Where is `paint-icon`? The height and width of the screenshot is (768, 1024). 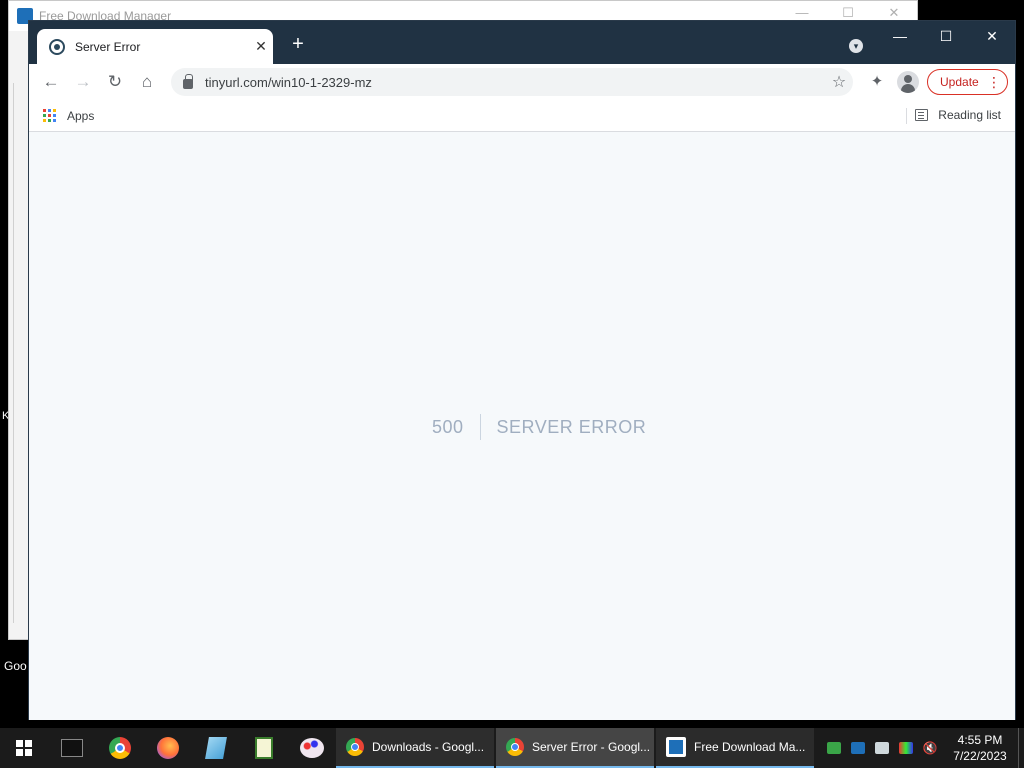
paint-icon is located at coordinates (312, 748).